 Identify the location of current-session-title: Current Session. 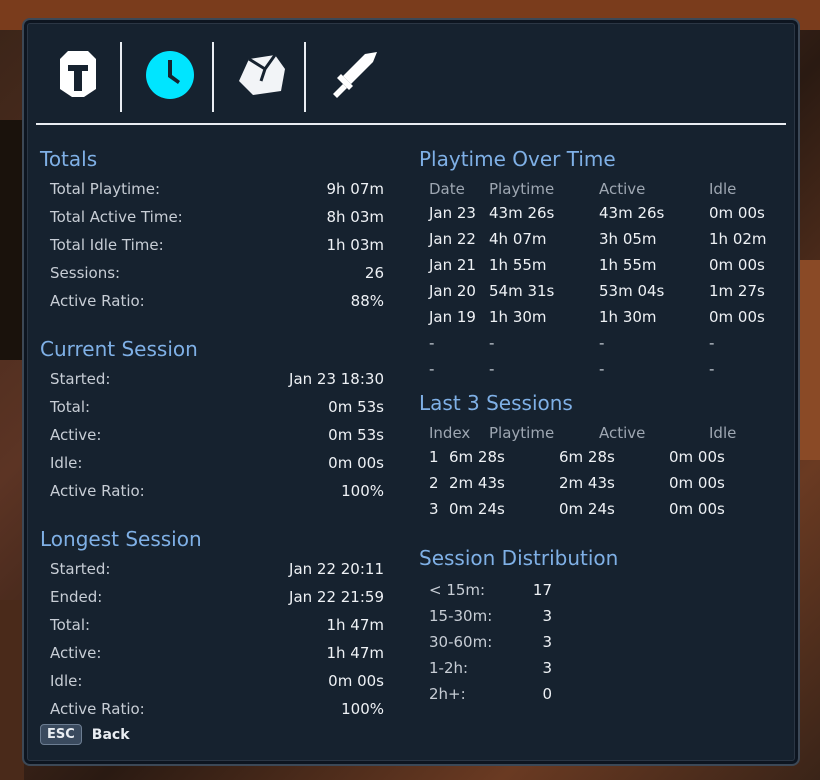
(119, 349).